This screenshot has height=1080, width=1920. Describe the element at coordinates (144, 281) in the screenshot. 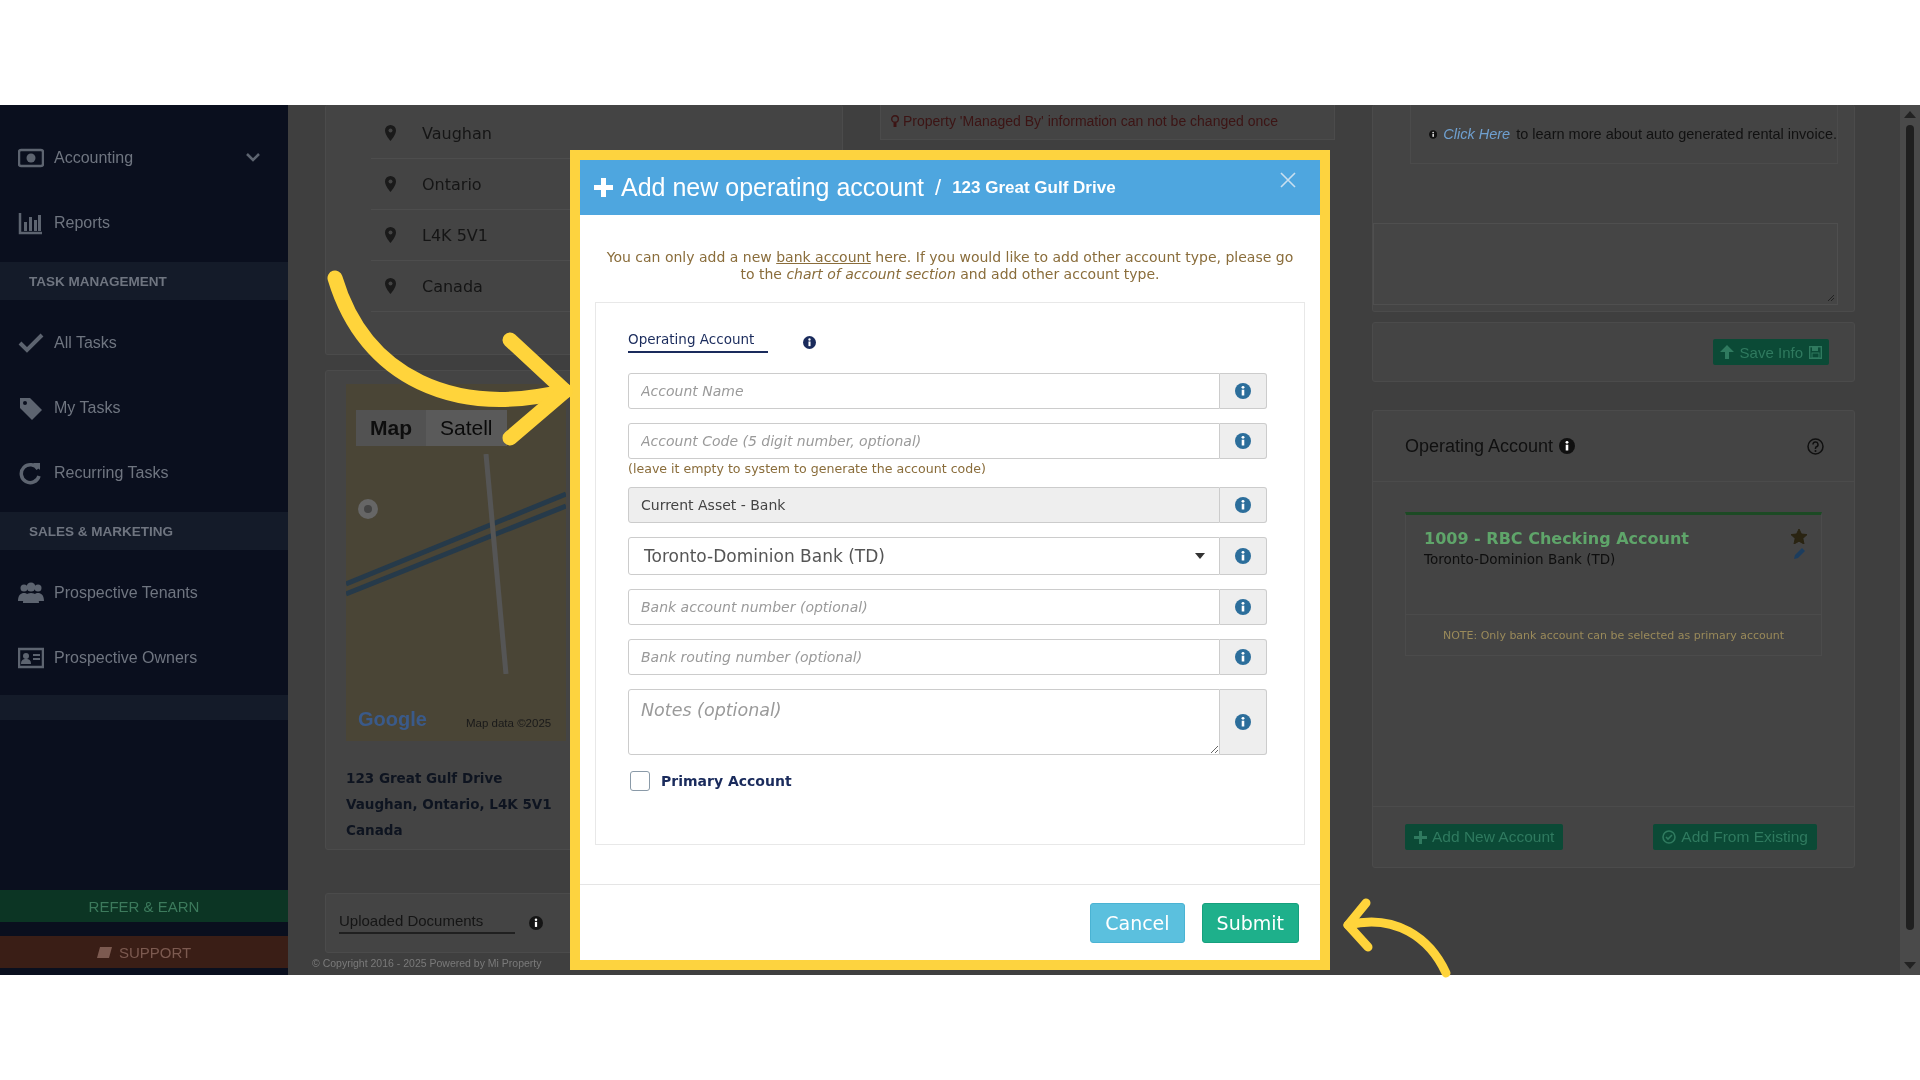

I see `section-header: TASK MANAGEMENT` at that location.